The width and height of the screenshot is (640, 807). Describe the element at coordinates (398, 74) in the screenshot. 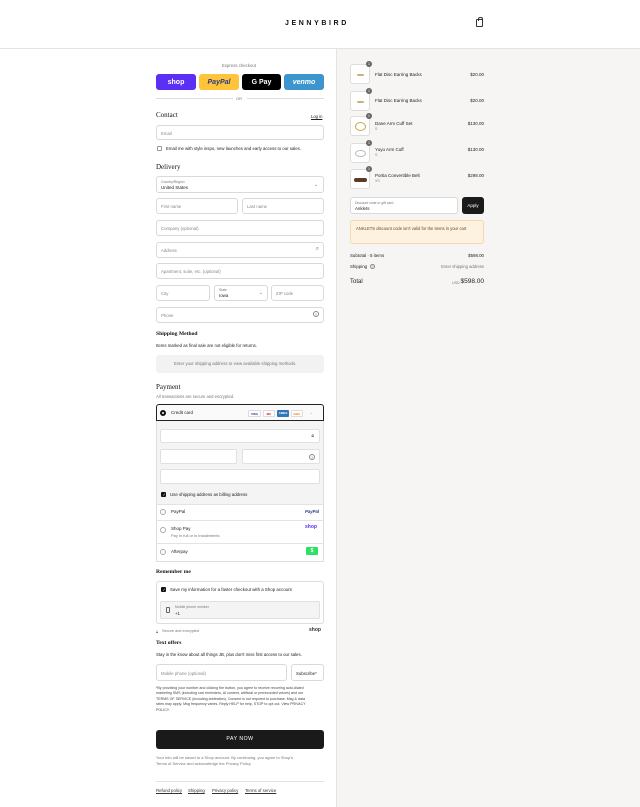

I see `item-name: Flat Disc Earring Backs` at that location.